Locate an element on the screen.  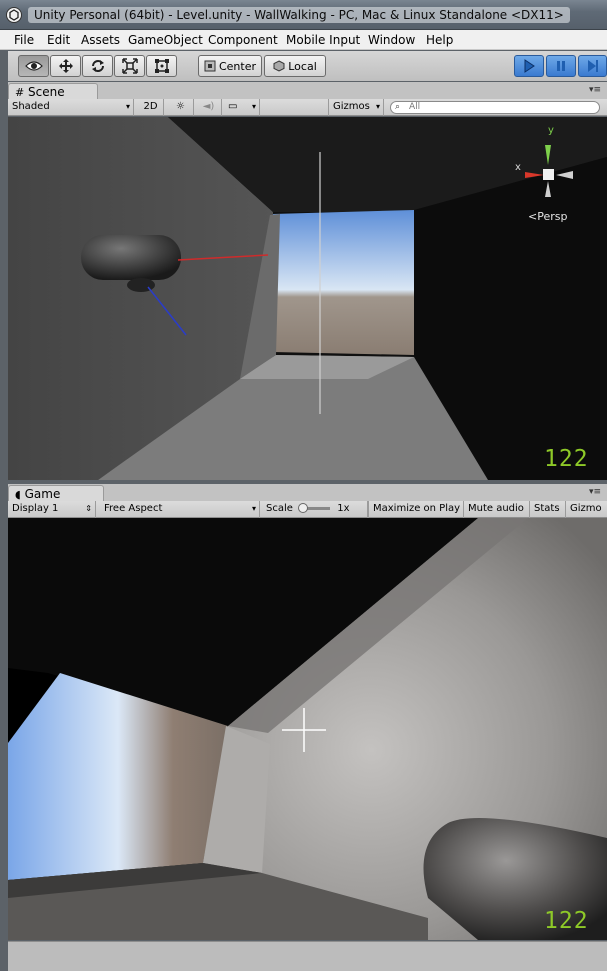
persp-label: Persp is located at coordinates (552, 216).